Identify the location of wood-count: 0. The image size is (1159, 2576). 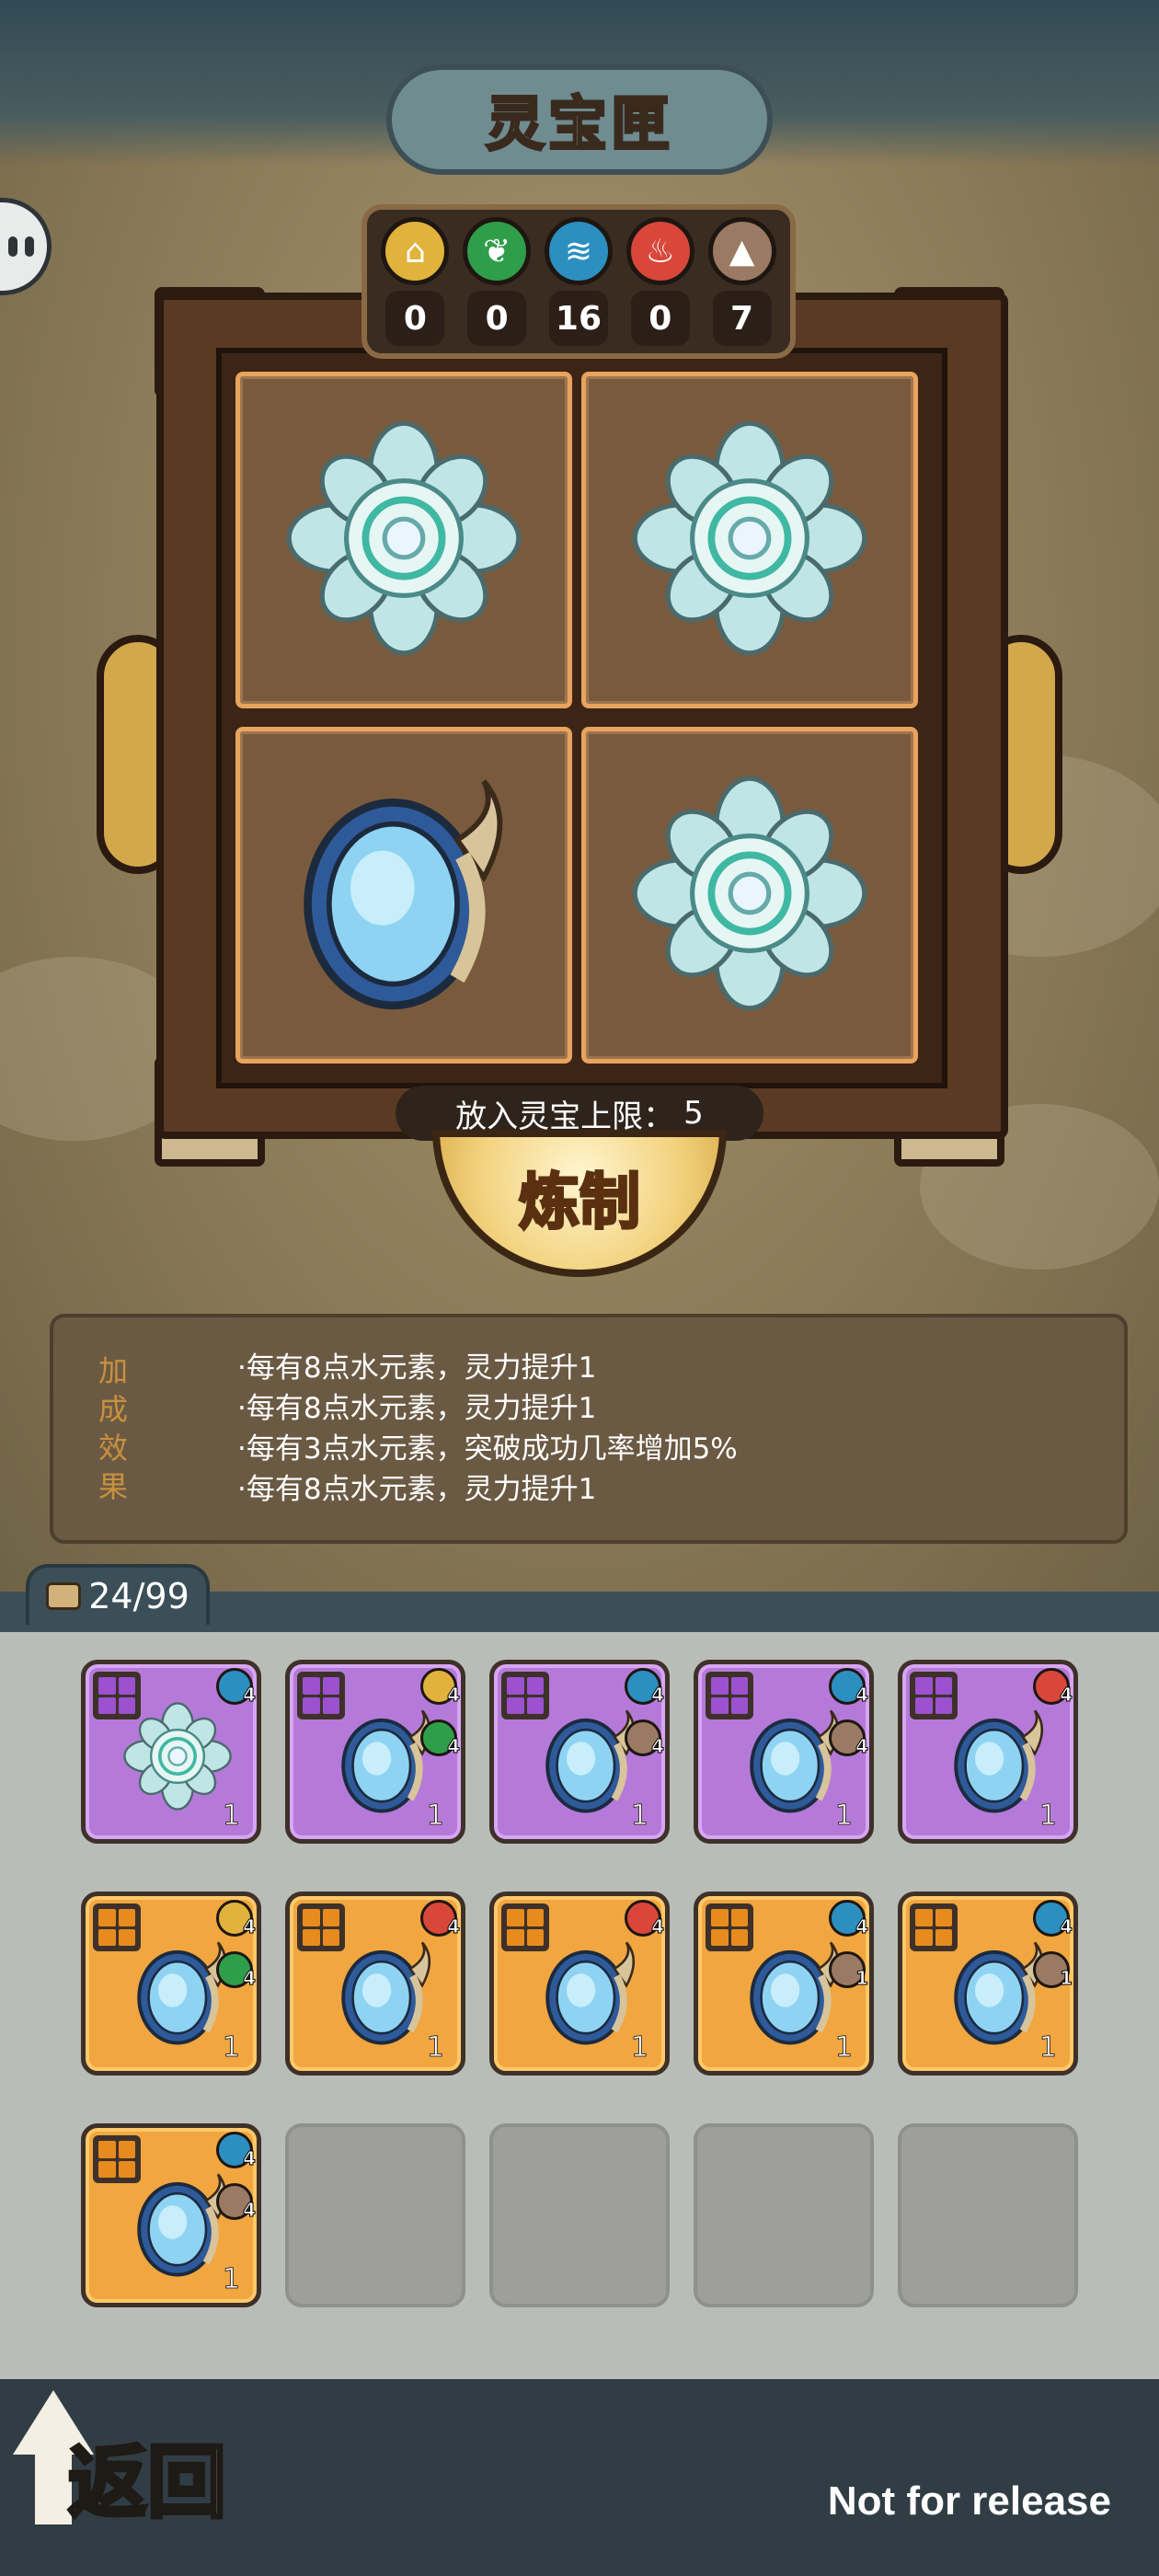
(497, 318).